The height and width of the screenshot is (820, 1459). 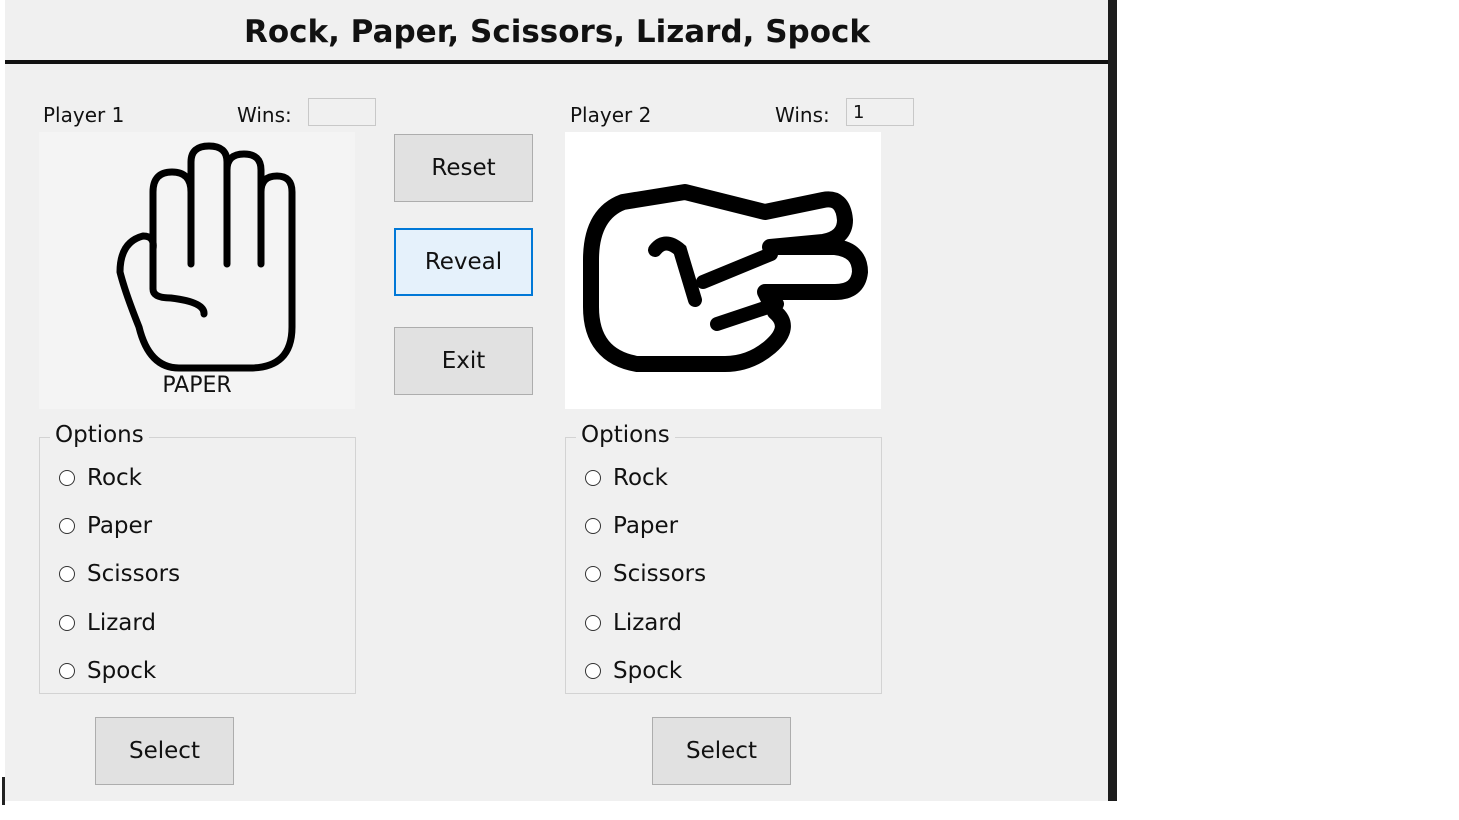 What do you see at coordinates (802, 115) in the screenshot?
I see `player2-wins-label: Wins:` at bounding box center [802, 115].